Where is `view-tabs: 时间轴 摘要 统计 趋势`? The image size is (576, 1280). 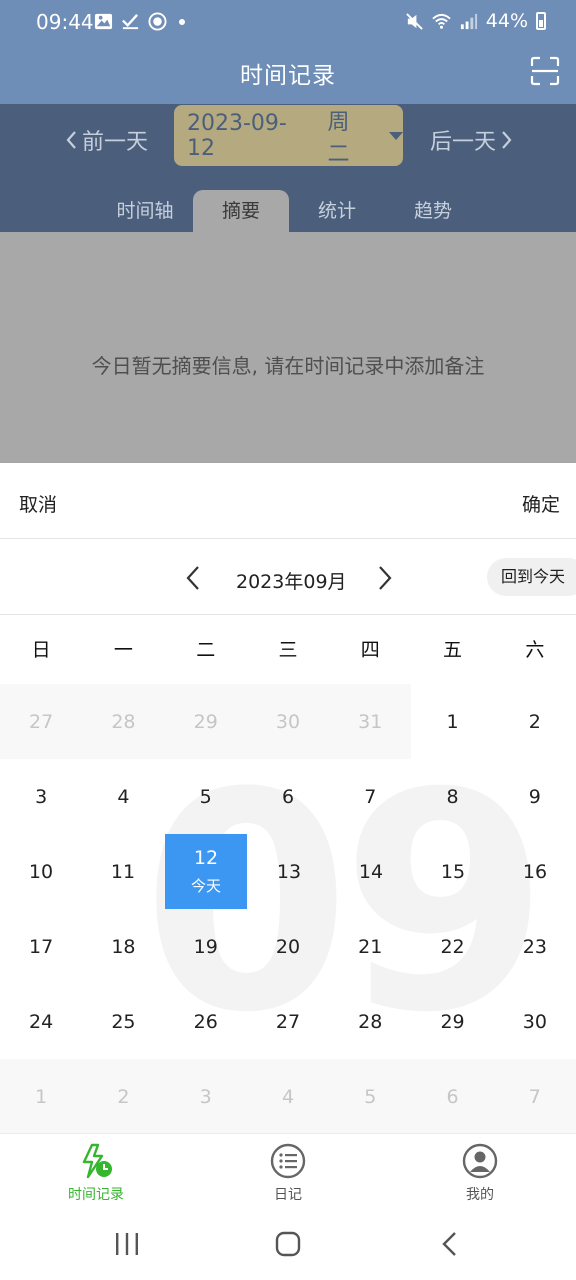 view-tabs: 时间轴 摘要 统计 趋势 is located at coordinates (289, 211).